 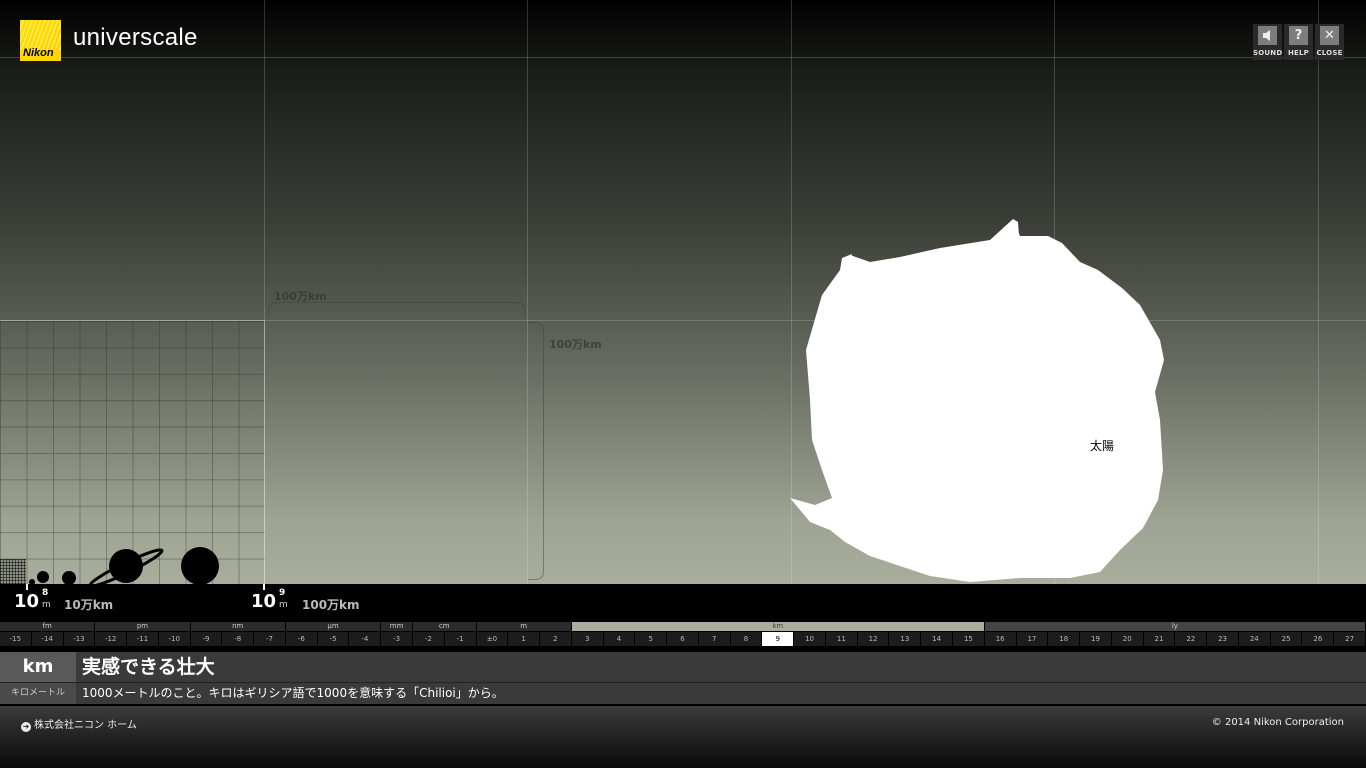 What do you see at coordinates (1329, 53) in the screenshot?
I see `close-label: CLOSE` at bounding box center [1329, 53].